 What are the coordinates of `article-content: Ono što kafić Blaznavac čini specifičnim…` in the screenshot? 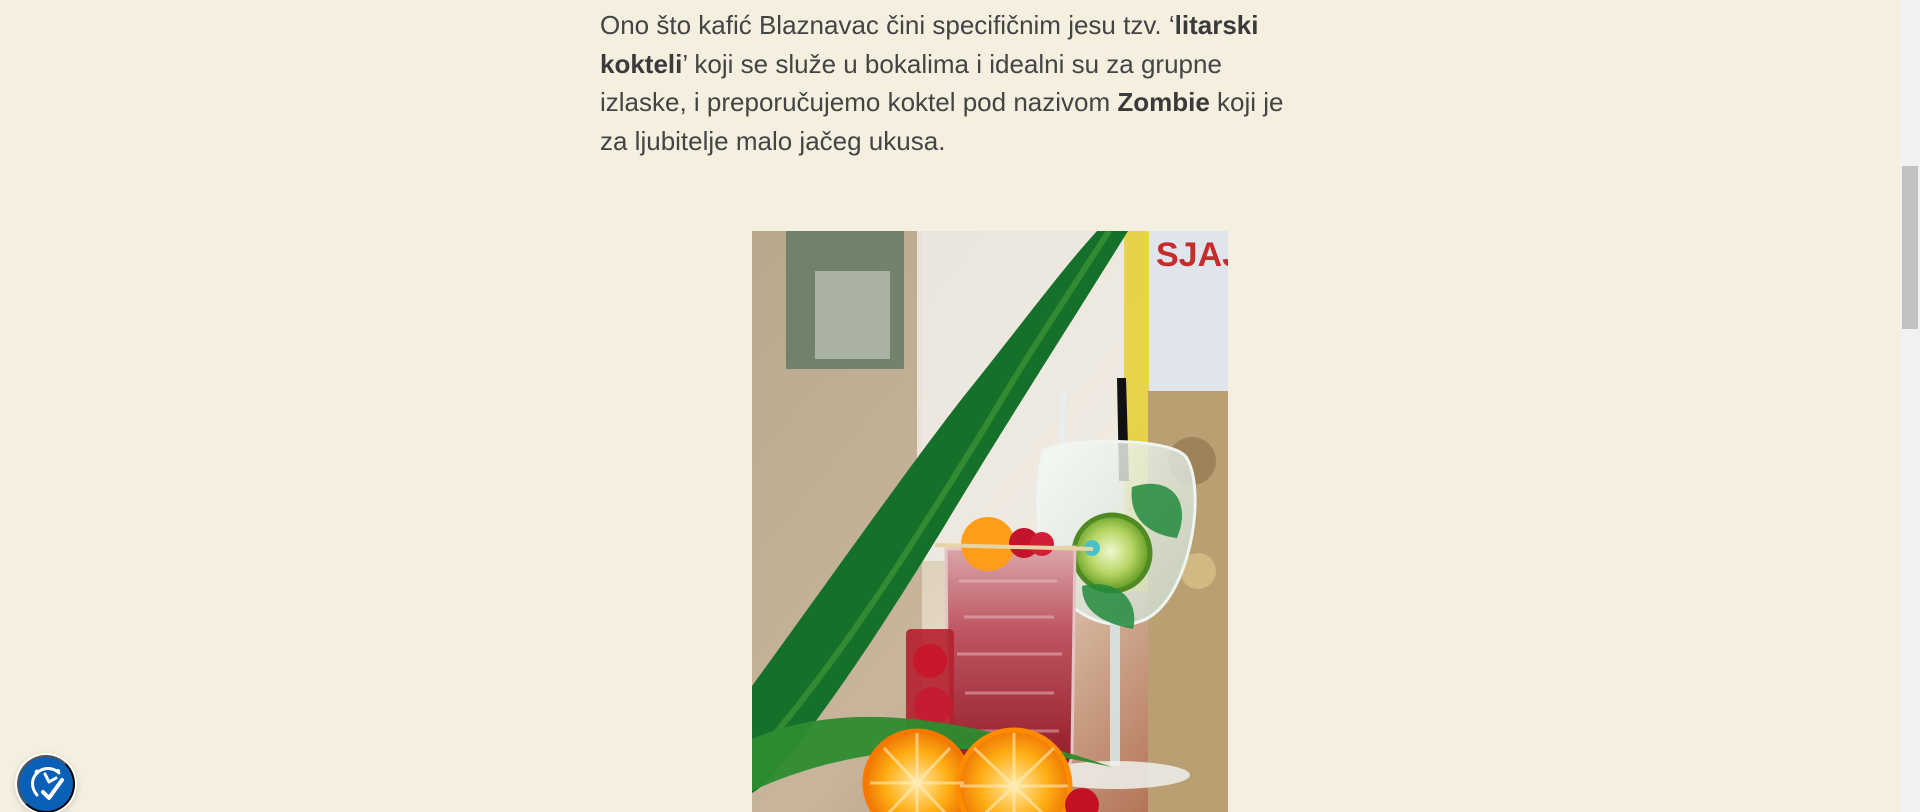 It's located at (950, 83).